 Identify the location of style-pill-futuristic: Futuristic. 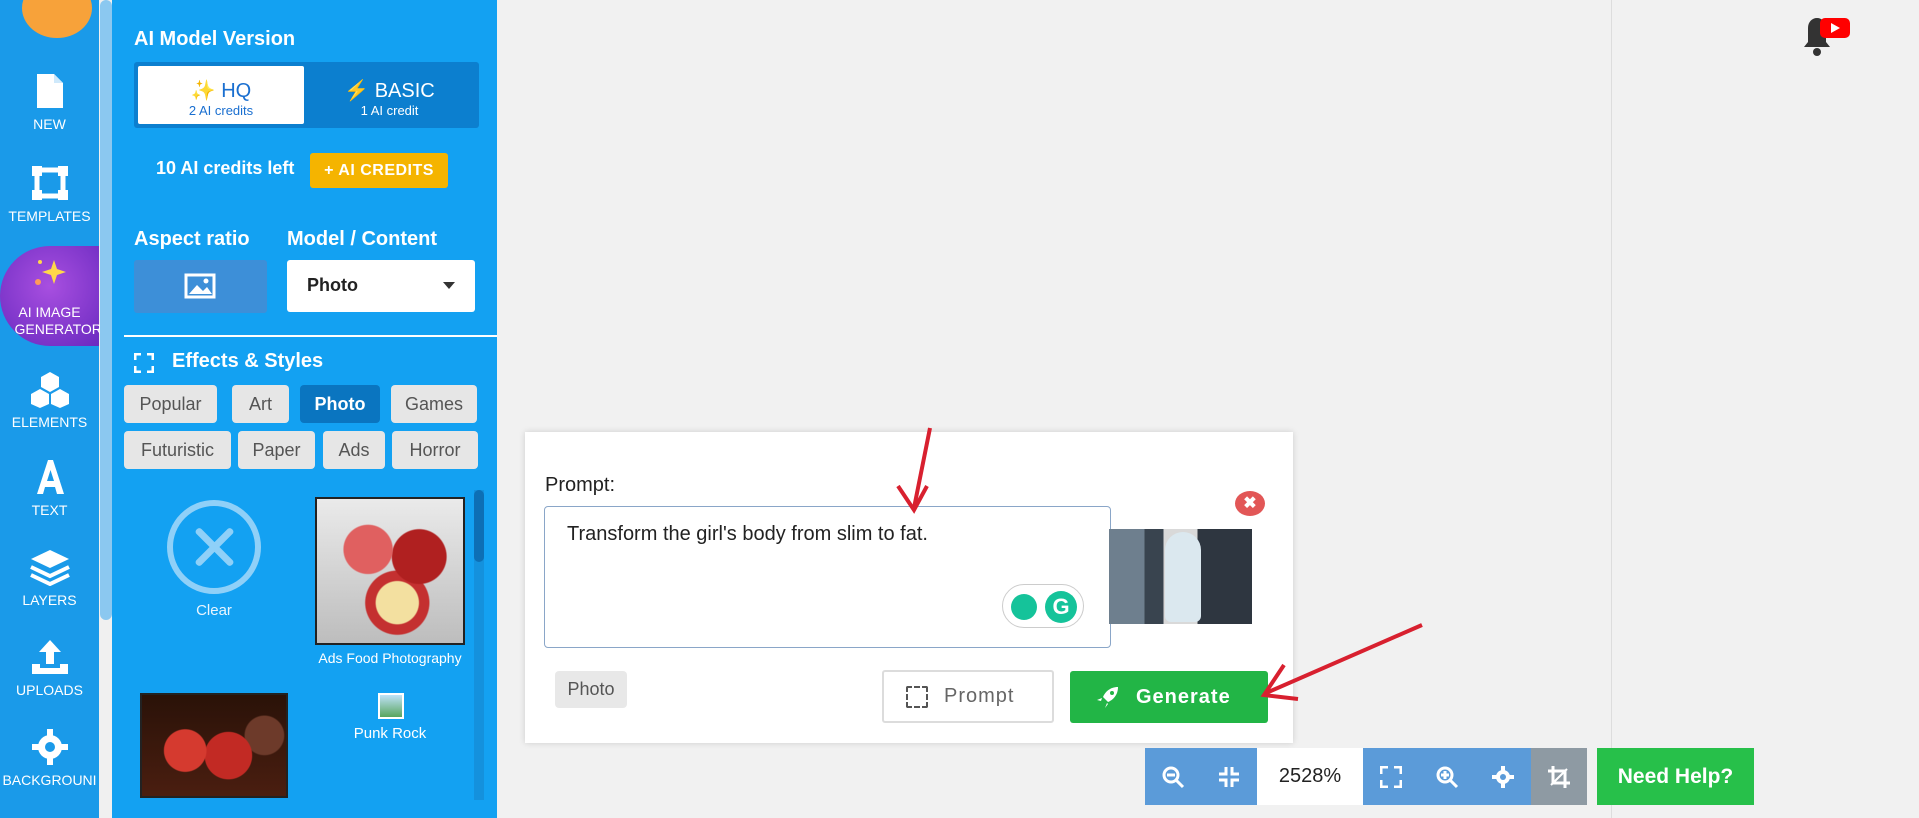
(177, 450).